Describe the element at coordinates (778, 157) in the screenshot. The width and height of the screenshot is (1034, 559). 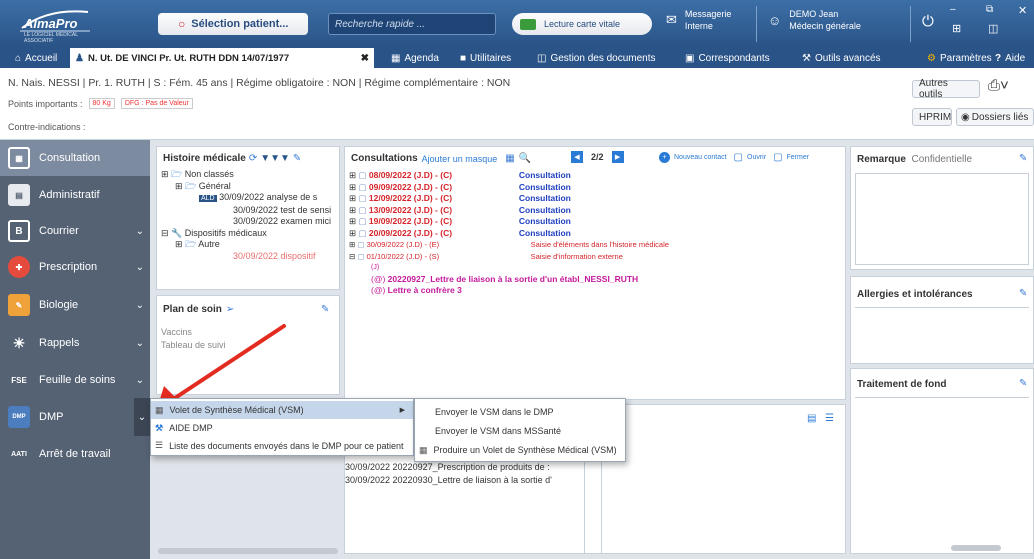
I see `close-folder-icon: ▢` at that location.